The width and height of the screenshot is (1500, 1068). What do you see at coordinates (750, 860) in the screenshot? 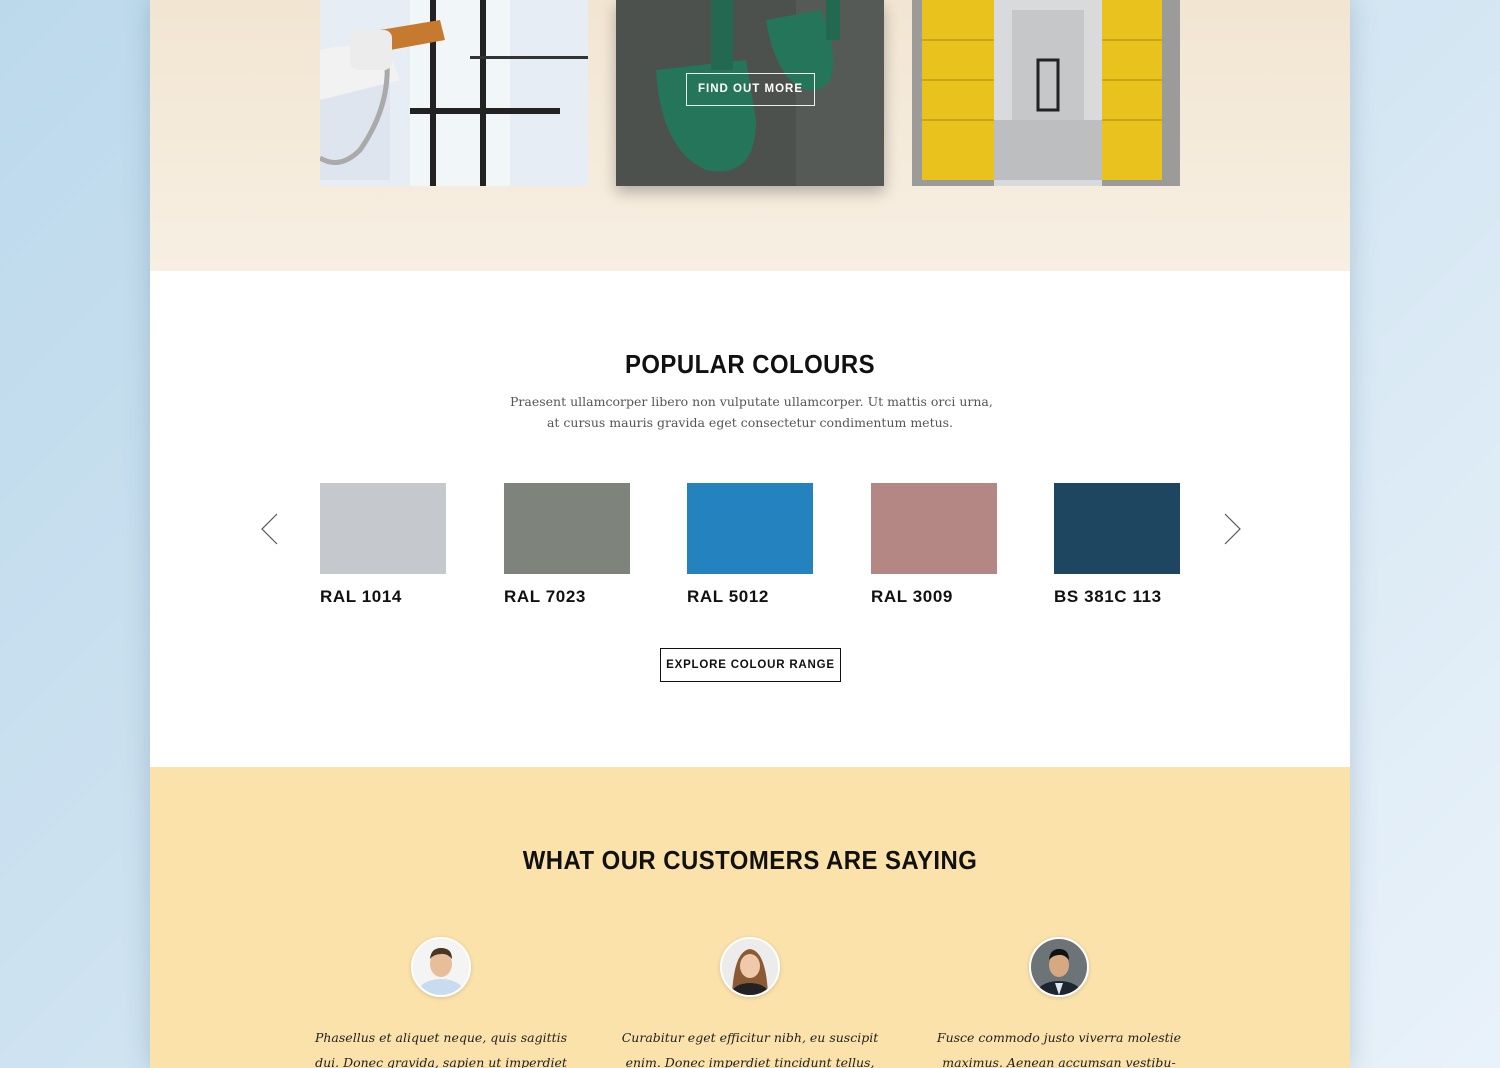
I see `testimonials-title: WHAT OUR CUSTOMERS ARE SAYING` at bounding box center [750, 860].